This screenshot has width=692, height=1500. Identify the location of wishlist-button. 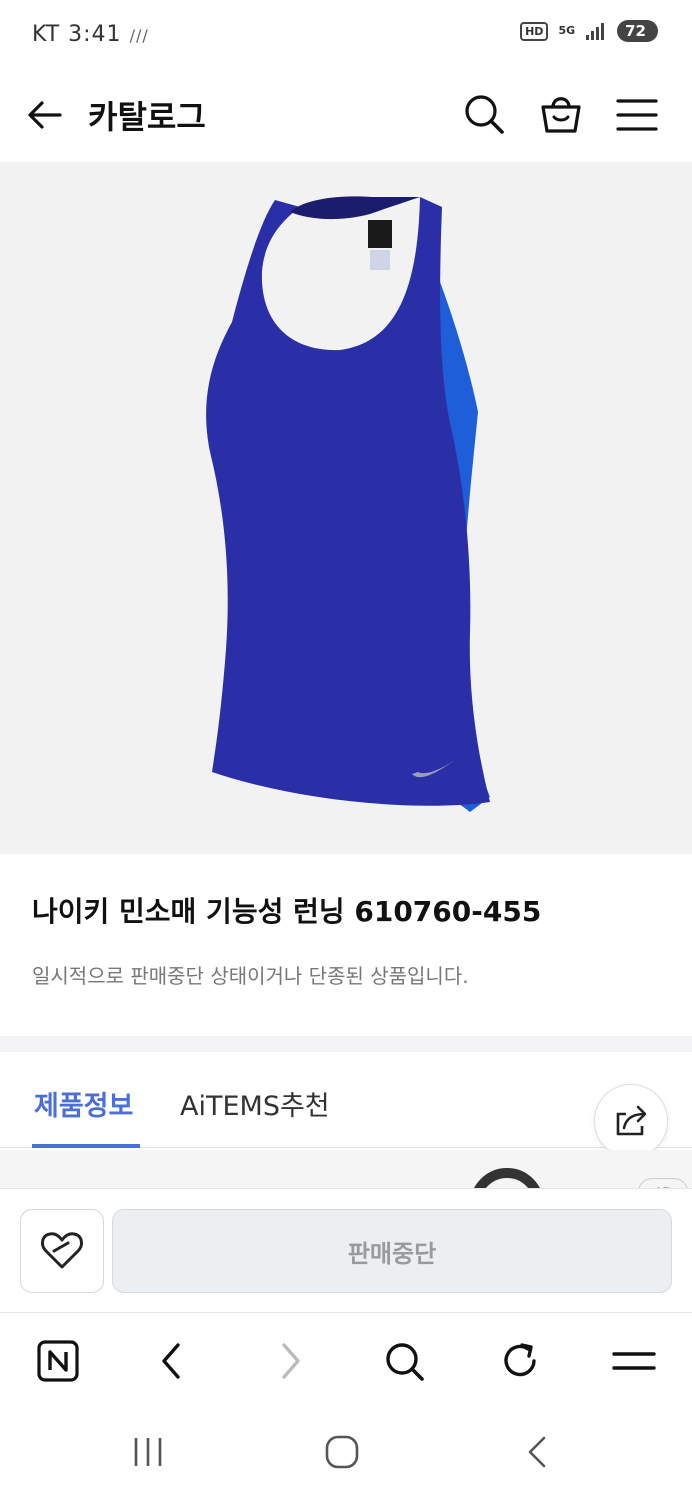
(62, 1251).